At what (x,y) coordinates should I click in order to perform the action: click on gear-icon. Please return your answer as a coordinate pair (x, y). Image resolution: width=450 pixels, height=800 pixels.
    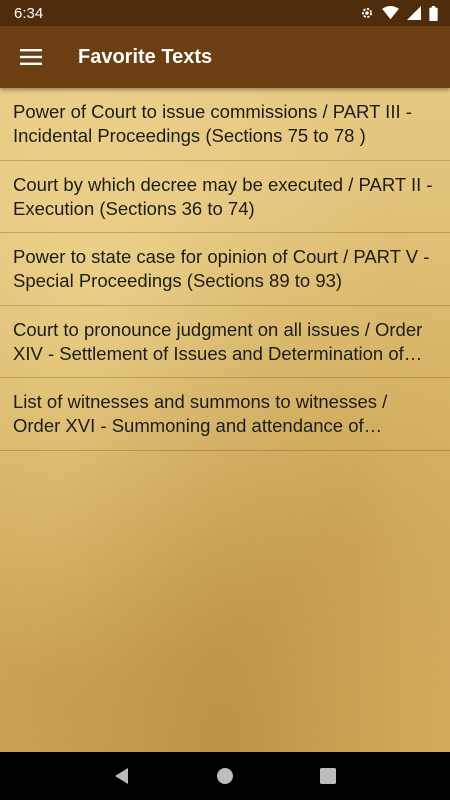
    Looking at the image, I should click on (367, 13).